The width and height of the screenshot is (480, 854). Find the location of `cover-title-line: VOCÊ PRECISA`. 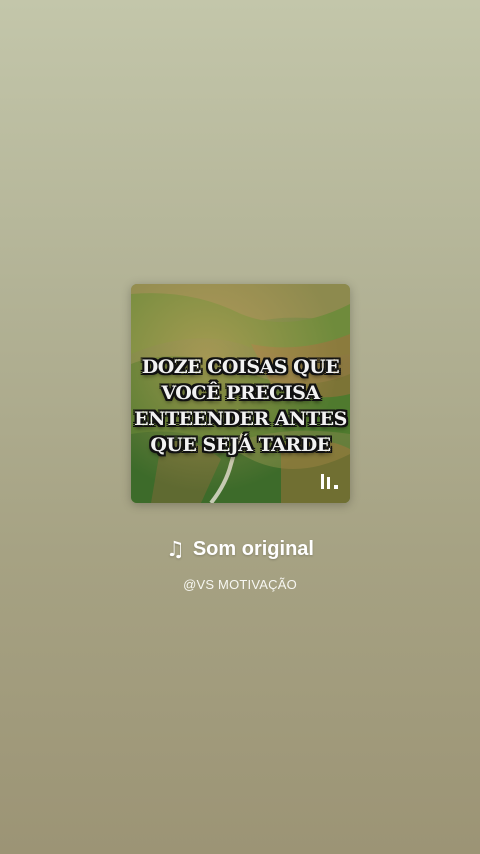

cover-title-line: VOCÊ PRECISA is located at coordinates (240, 393).